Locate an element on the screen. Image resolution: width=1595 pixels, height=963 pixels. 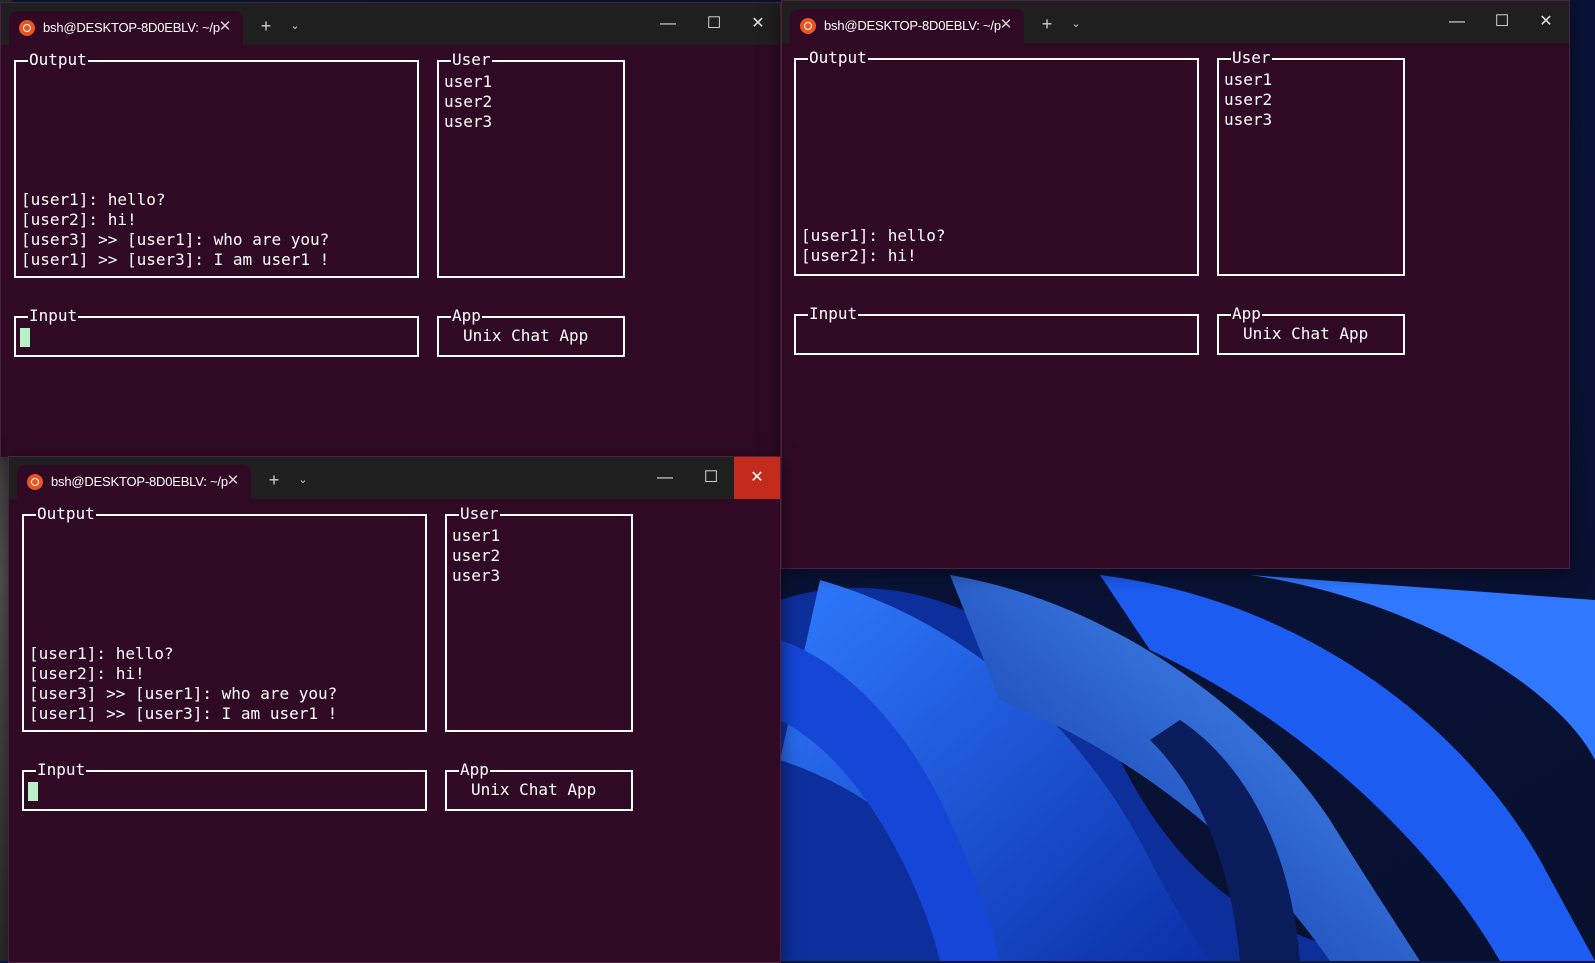
output-panel: Output [user1]: hello? [user2]: hi! is located at coordinates (996, 162).